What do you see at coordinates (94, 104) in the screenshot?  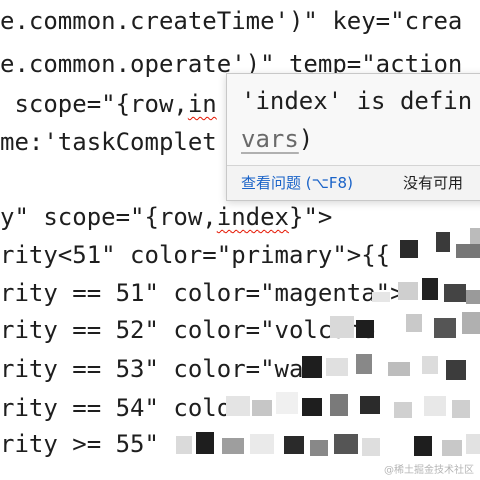 I see `code-text: scope="{row,` at bounding box center [94, 104].